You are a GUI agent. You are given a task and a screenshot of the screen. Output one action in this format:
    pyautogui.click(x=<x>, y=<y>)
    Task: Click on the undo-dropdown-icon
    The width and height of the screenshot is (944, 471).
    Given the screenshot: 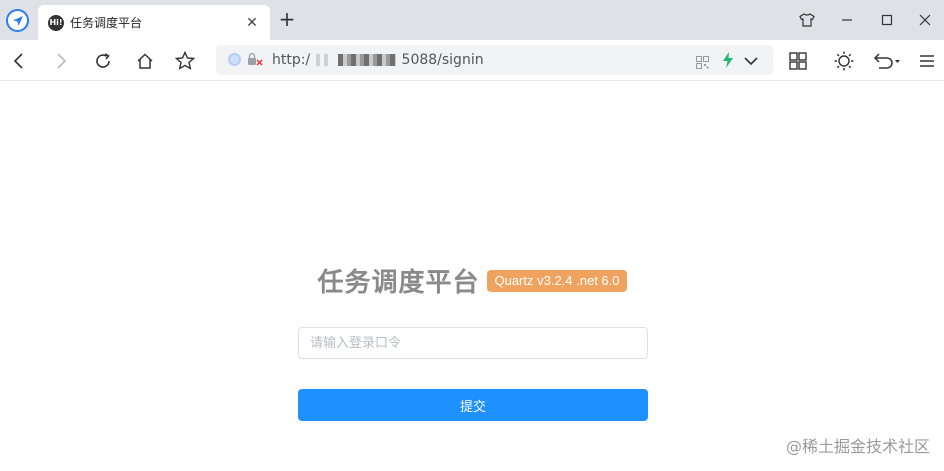 What is the action you would take?
    pyautogui.click(x=887, y=61)
    